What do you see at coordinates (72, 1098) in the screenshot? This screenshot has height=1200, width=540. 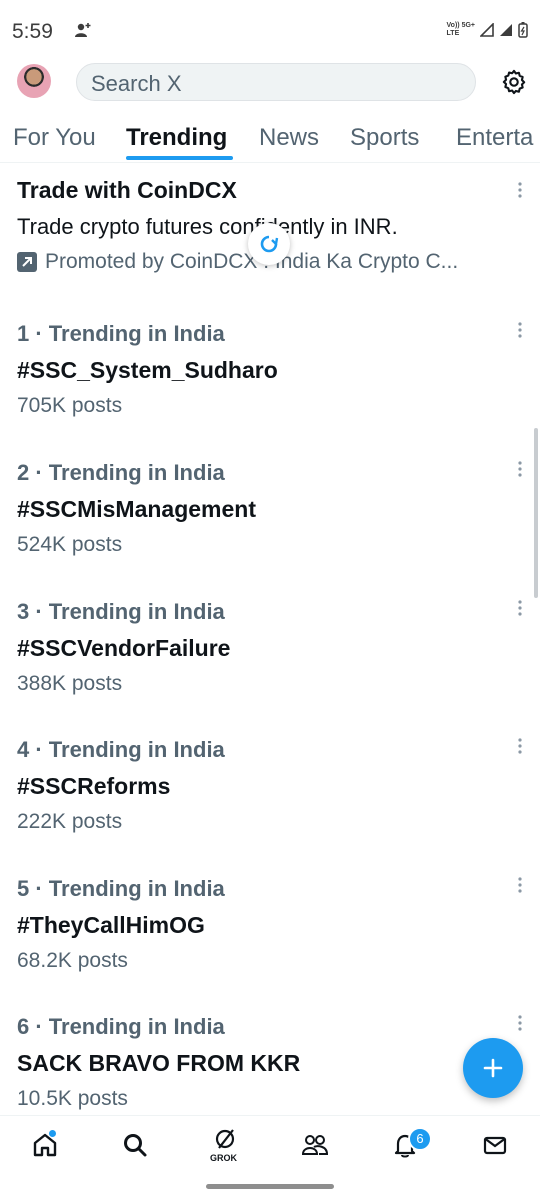 I see `trend-count: 10.5K posts` at bounding box center [72, 1098].